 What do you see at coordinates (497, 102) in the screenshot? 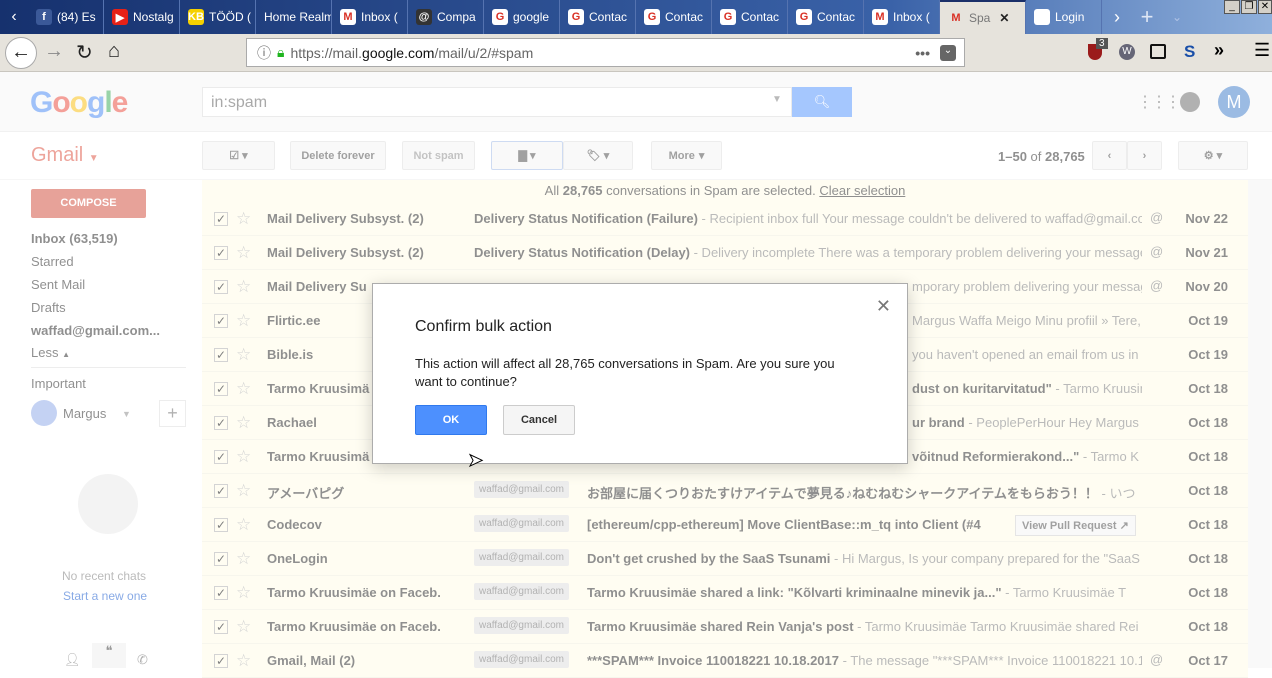
I see `search-input: in:spam` at bounding box center [497, 102].